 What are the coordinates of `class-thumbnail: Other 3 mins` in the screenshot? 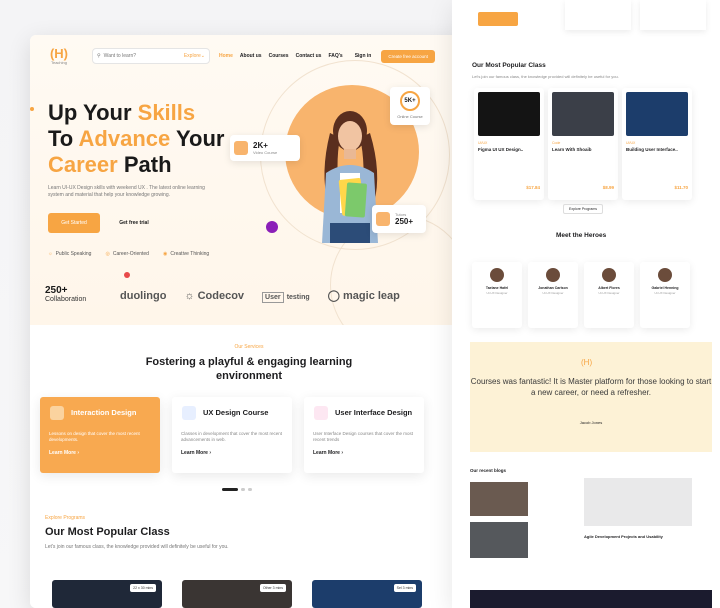 It's located at (237, 594).